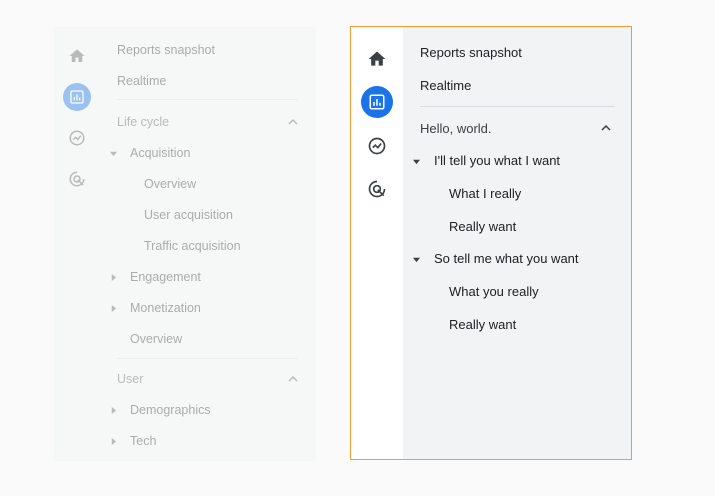  What do you see at coordinates (188, 215) in the screenshot?
I see `nav-item-user-acquisition: User acquisition` at bounding box center [188, 215].